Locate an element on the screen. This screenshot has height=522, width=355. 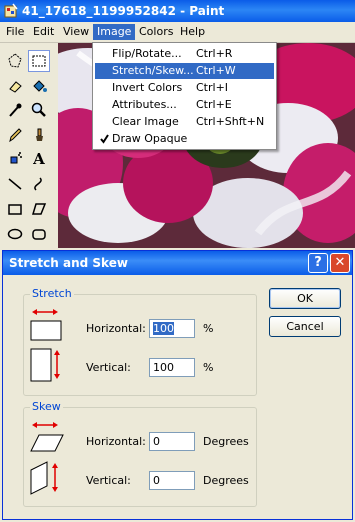
airbrush-icon is located at coordinates (15, 159).